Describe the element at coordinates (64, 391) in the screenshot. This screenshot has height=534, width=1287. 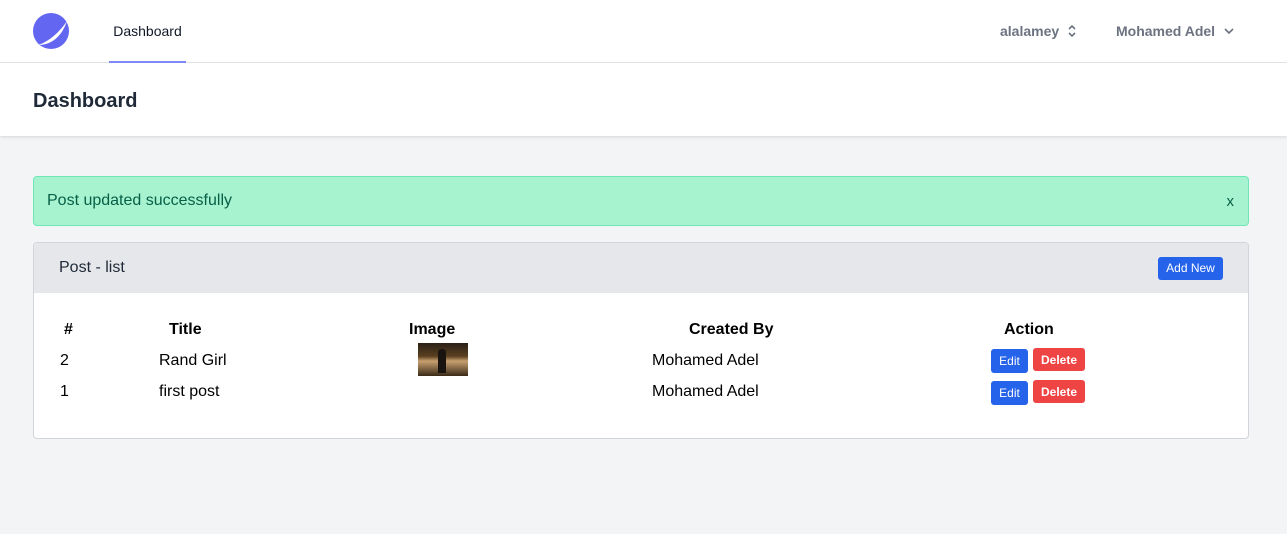
I see `table-row-2-id: 1` at that location.